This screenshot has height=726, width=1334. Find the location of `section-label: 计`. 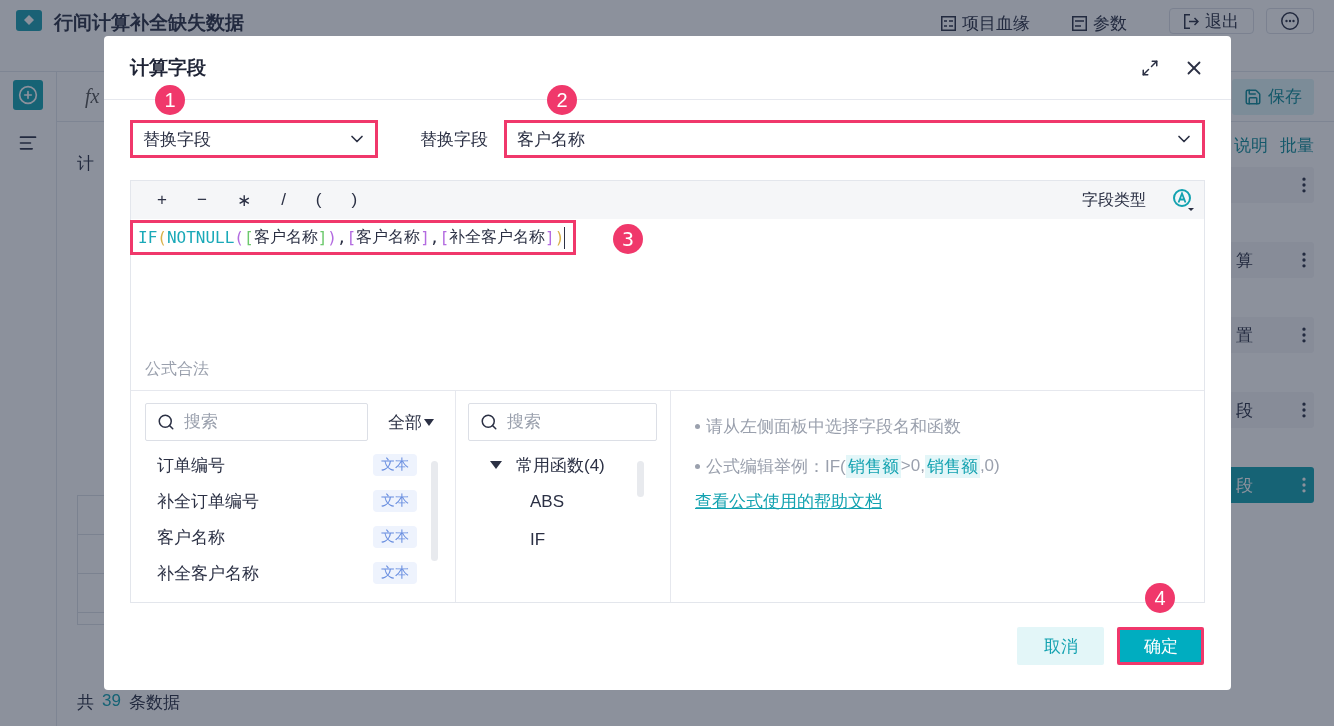

section-label: 计 is located at coordinates (86, 164).